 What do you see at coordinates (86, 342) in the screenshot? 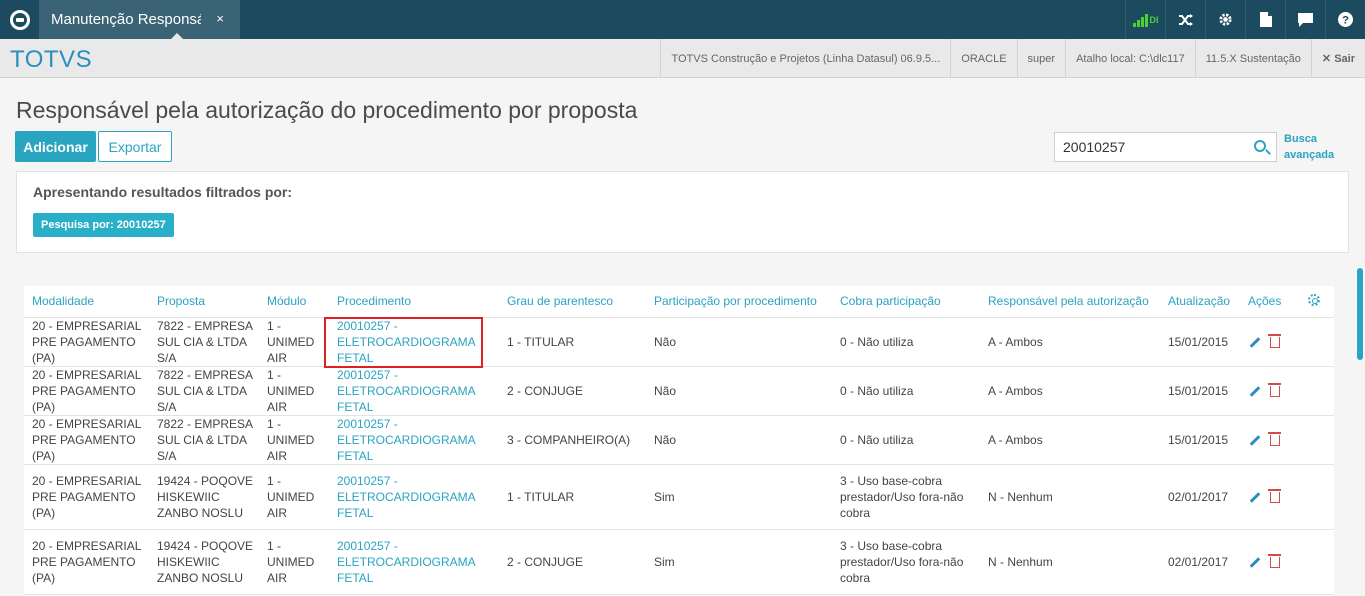
I see `cell-modalidade: 20 - EMPRESARIAL PRE PAGAMENTO (PA)` at bounding box center [86, 342].